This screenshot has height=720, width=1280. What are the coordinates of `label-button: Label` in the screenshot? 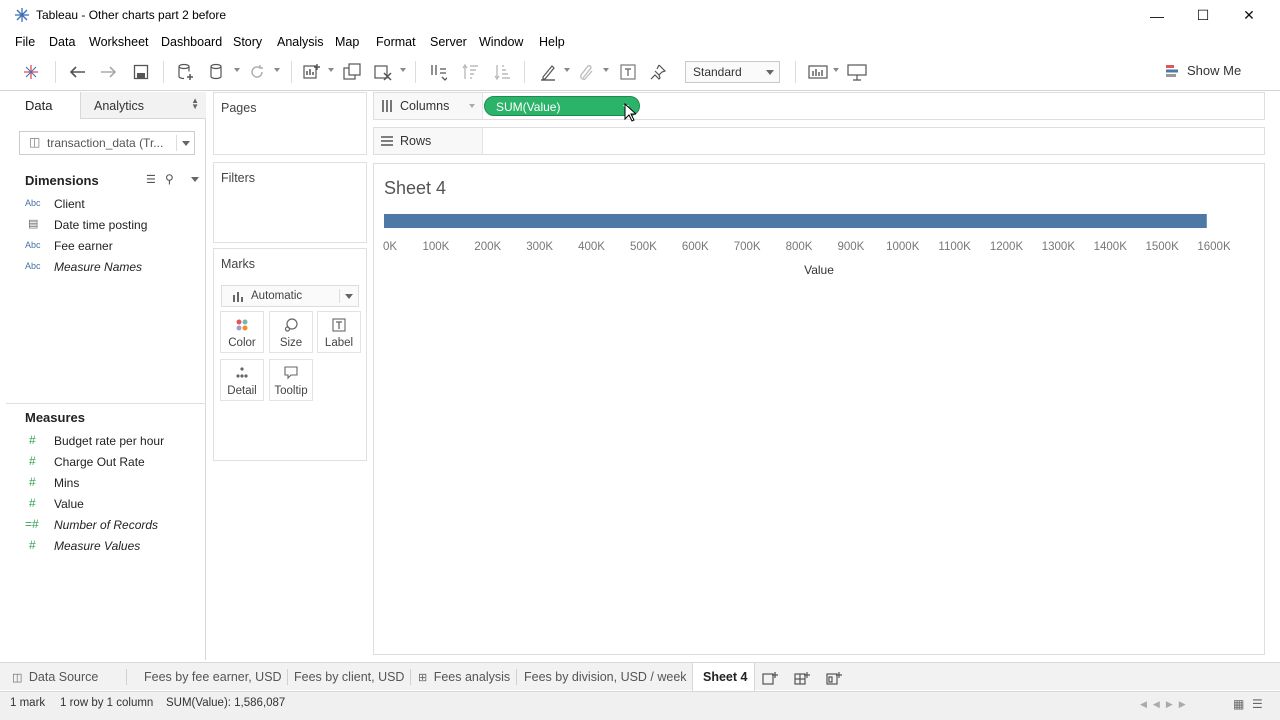 It's located at (339, 332).